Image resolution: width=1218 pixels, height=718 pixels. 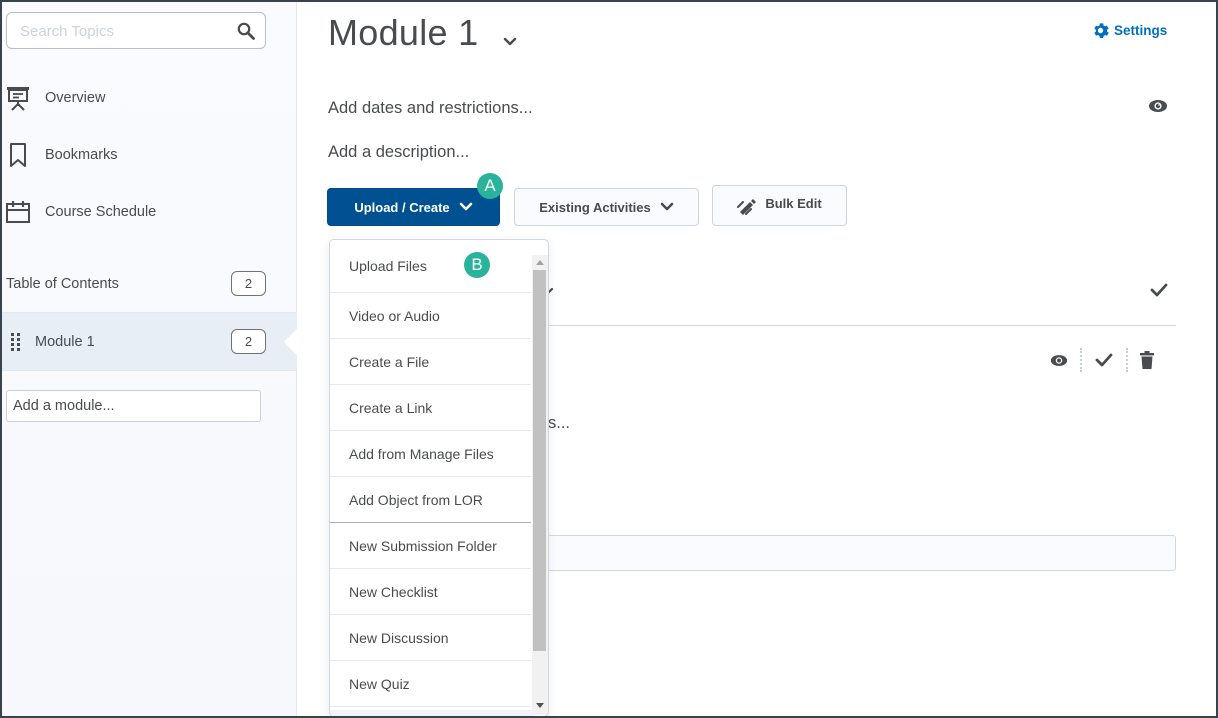 I want to click on menu-item-new-discussion: New Discussion, so click(x=430, y=638).